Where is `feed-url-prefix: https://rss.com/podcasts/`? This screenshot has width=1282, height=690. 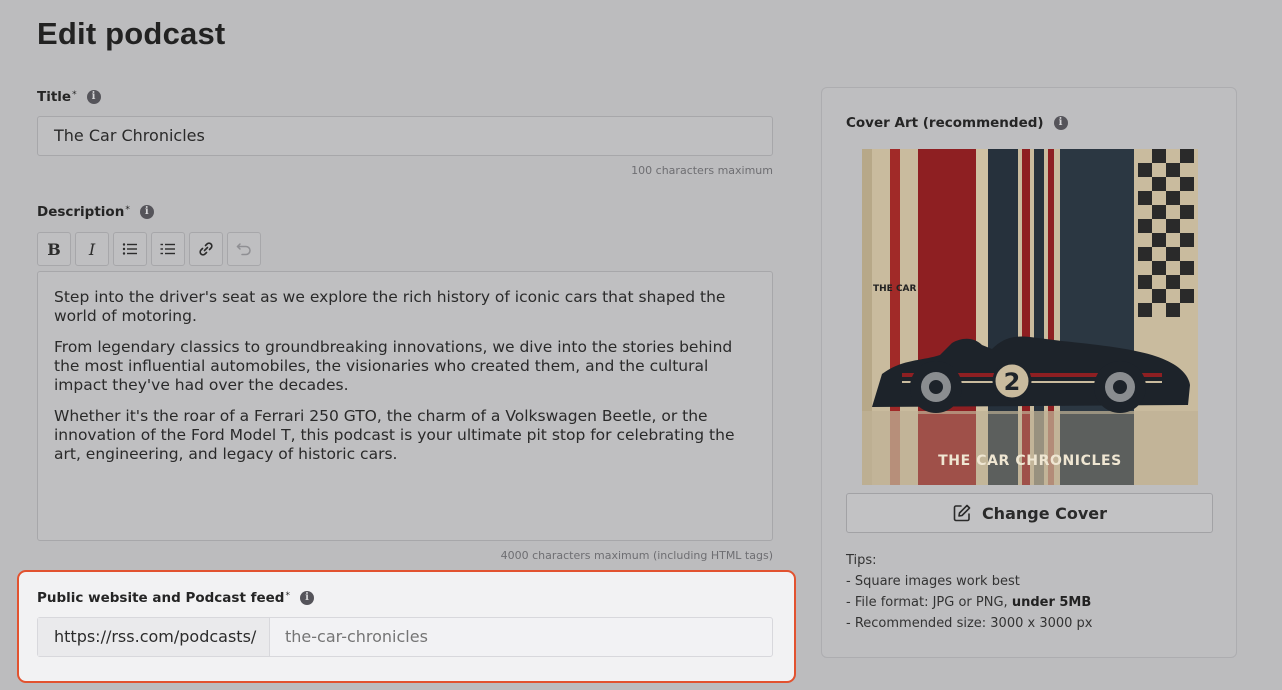
feed-url-prefix: https://rss.com/podcasts/ is located at coordinates (154, 637).